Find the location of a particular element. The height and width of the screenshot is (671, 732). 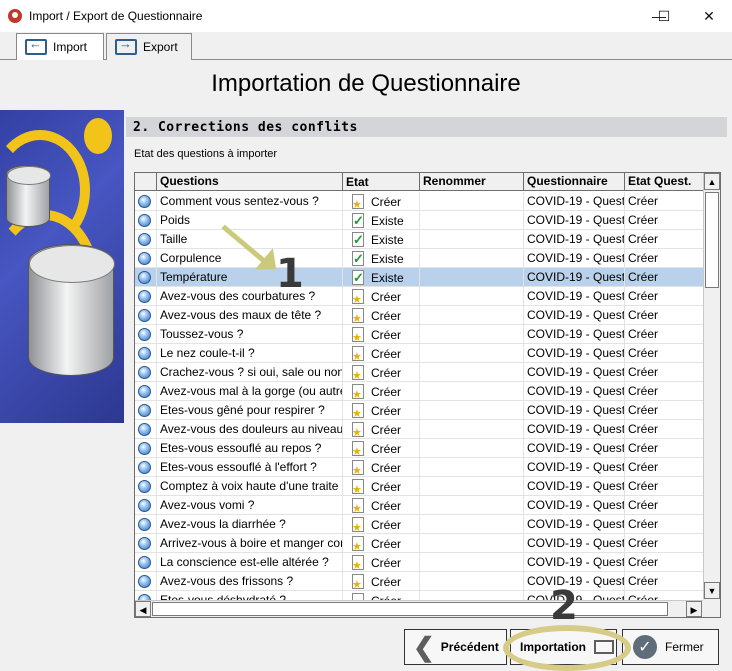

cell-question: Le nez coule-t-il ? is located at coordinates (250, 353).